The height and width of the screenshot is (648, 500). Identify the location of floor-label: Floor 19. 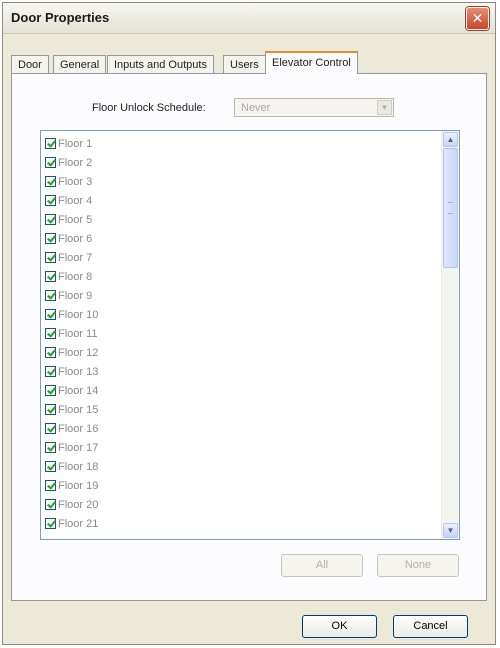
(78, 485).